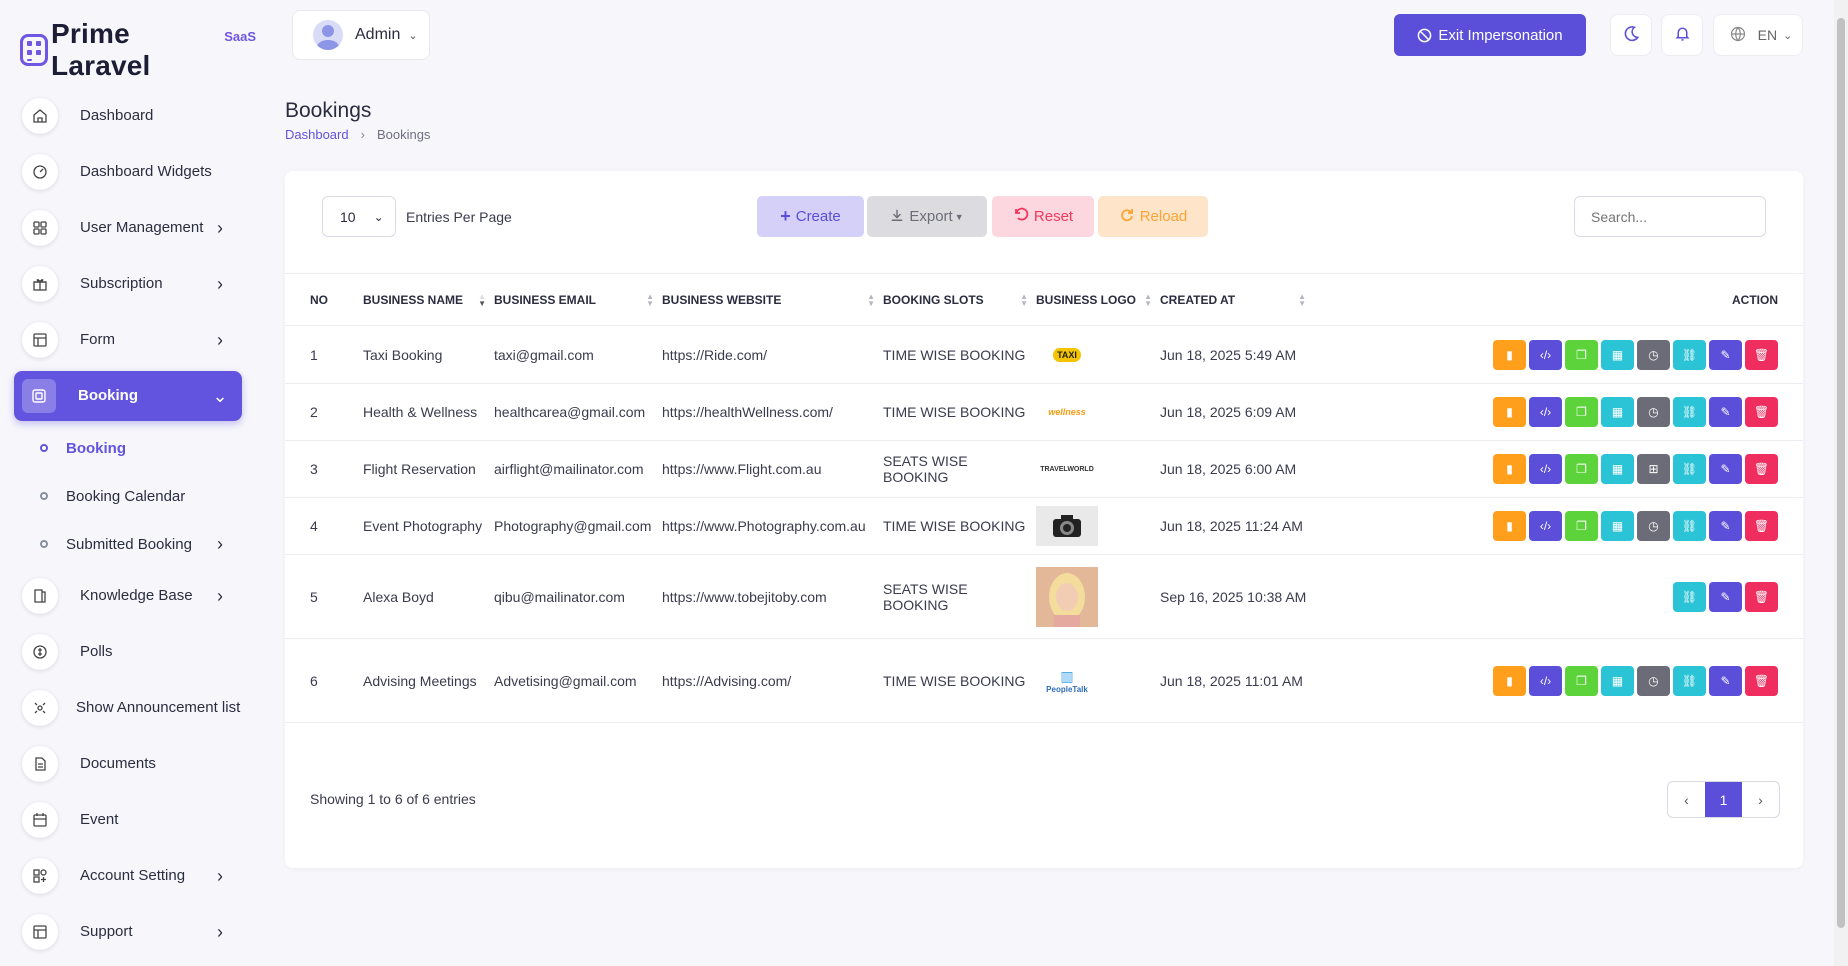 This screenshot has width=1848, height=966. I want to click on search-input, so click(1670, 216).